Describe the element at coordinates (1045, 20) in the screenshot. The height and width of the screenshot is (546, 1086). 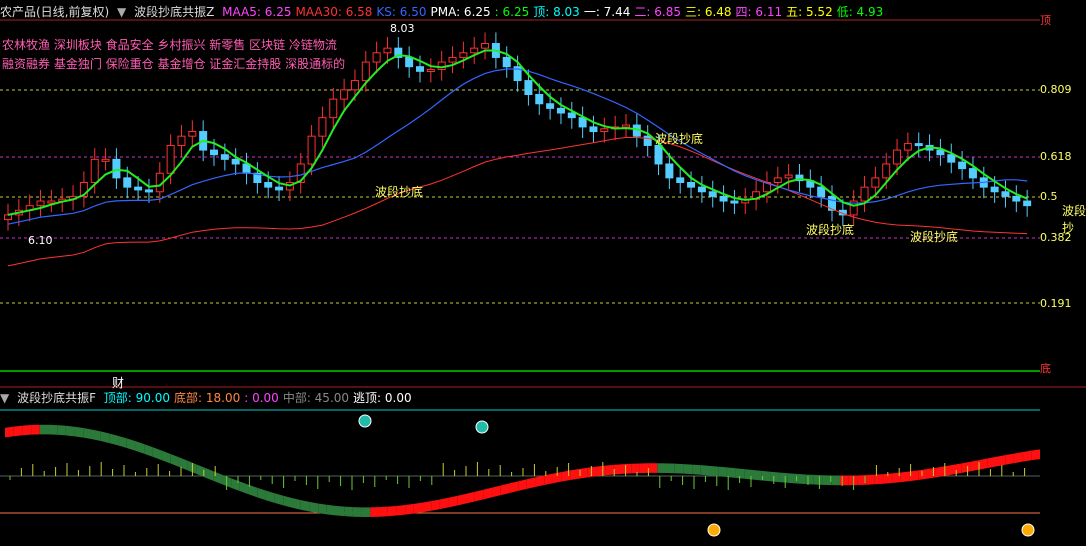
I see `top-label: 顶` at that location.